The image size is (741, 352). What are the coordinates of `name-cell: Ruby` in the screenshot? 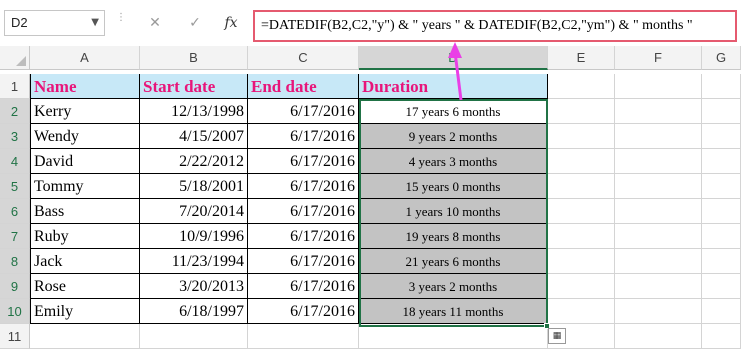 It's located at (85, 236).